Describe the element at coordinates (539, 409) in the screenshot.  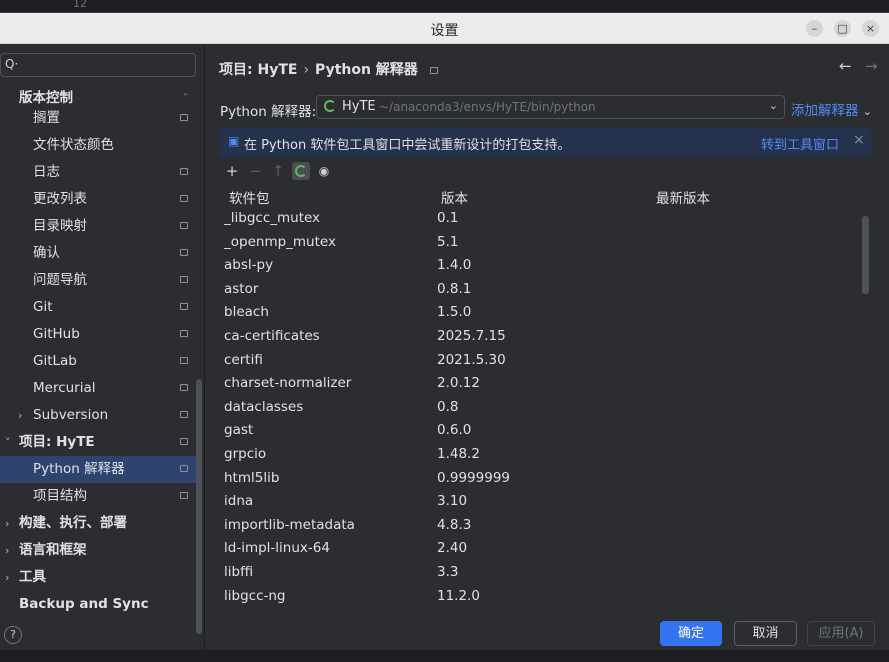
I see `table-row: dataclasses 0.8` at that location.